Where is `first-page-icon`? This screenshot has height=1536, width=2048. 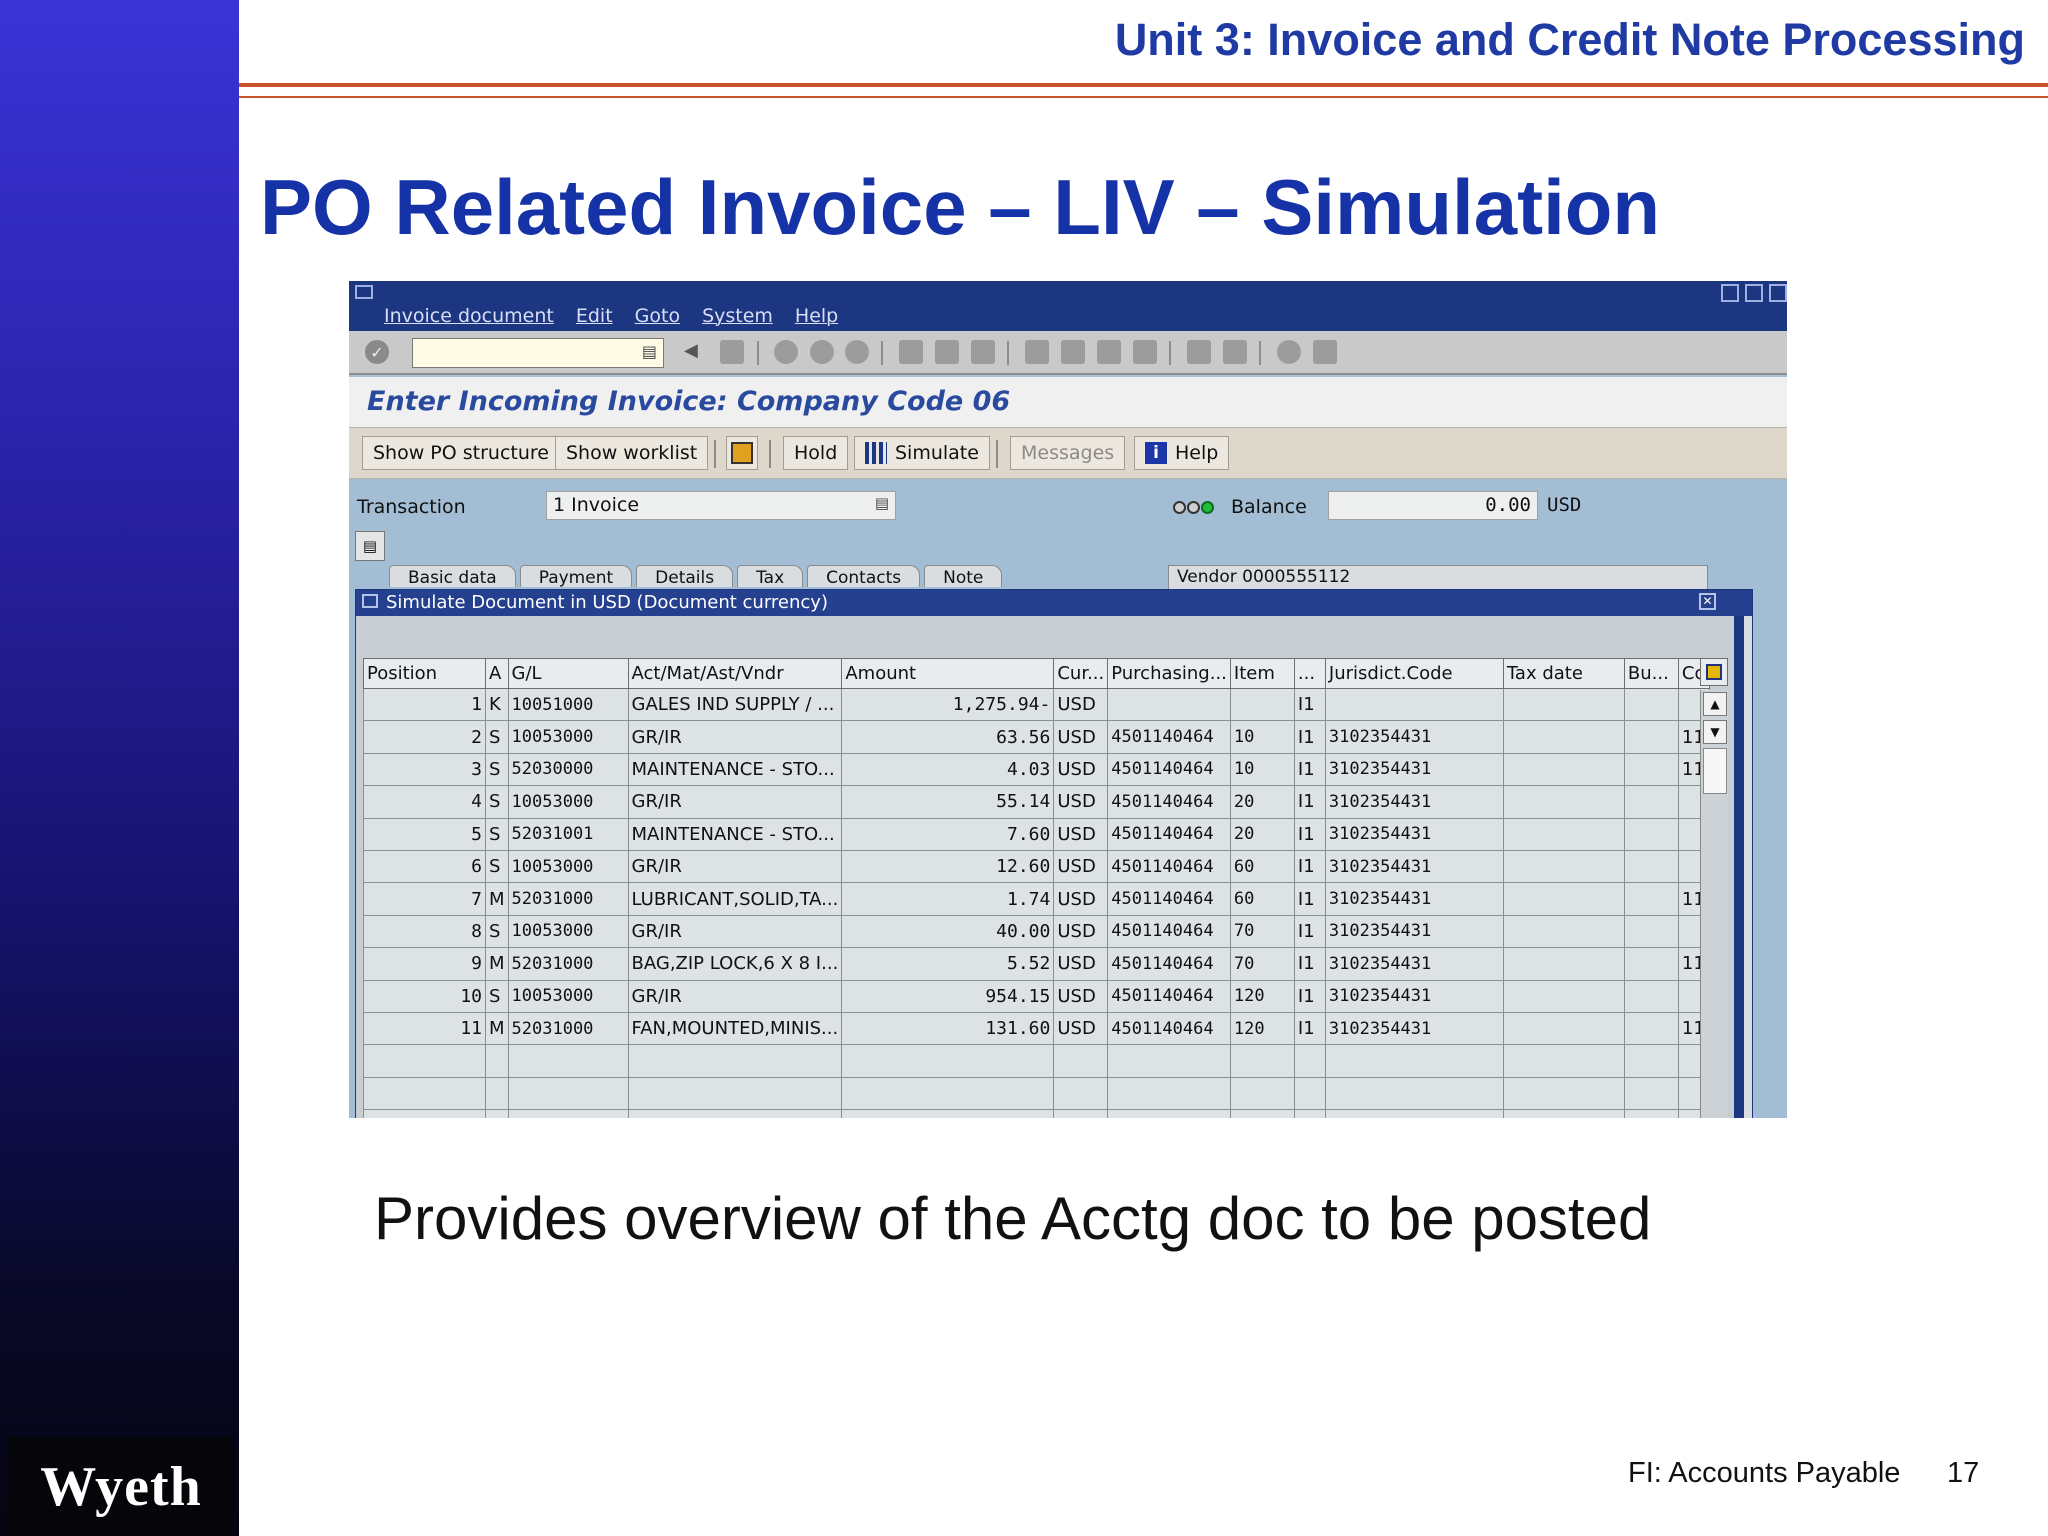 first-page-icon is located at coordinates (1037, 352).